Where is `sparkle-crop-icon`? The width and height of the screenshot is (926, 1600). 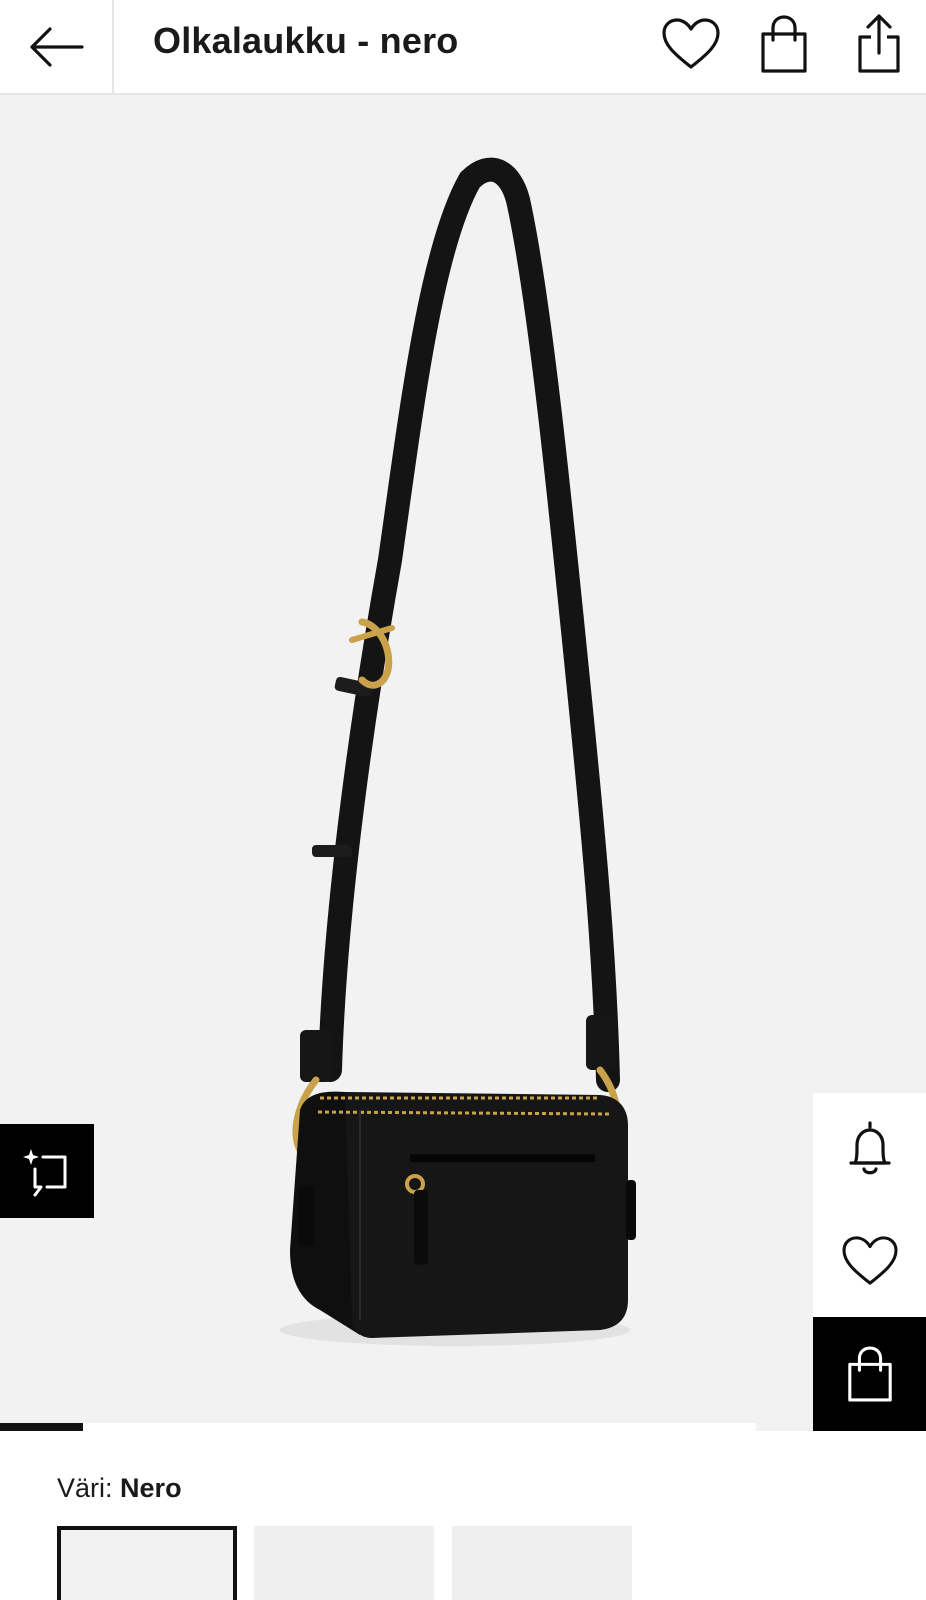
sparkle-crop-icon is located at coordinates (45, 1173).